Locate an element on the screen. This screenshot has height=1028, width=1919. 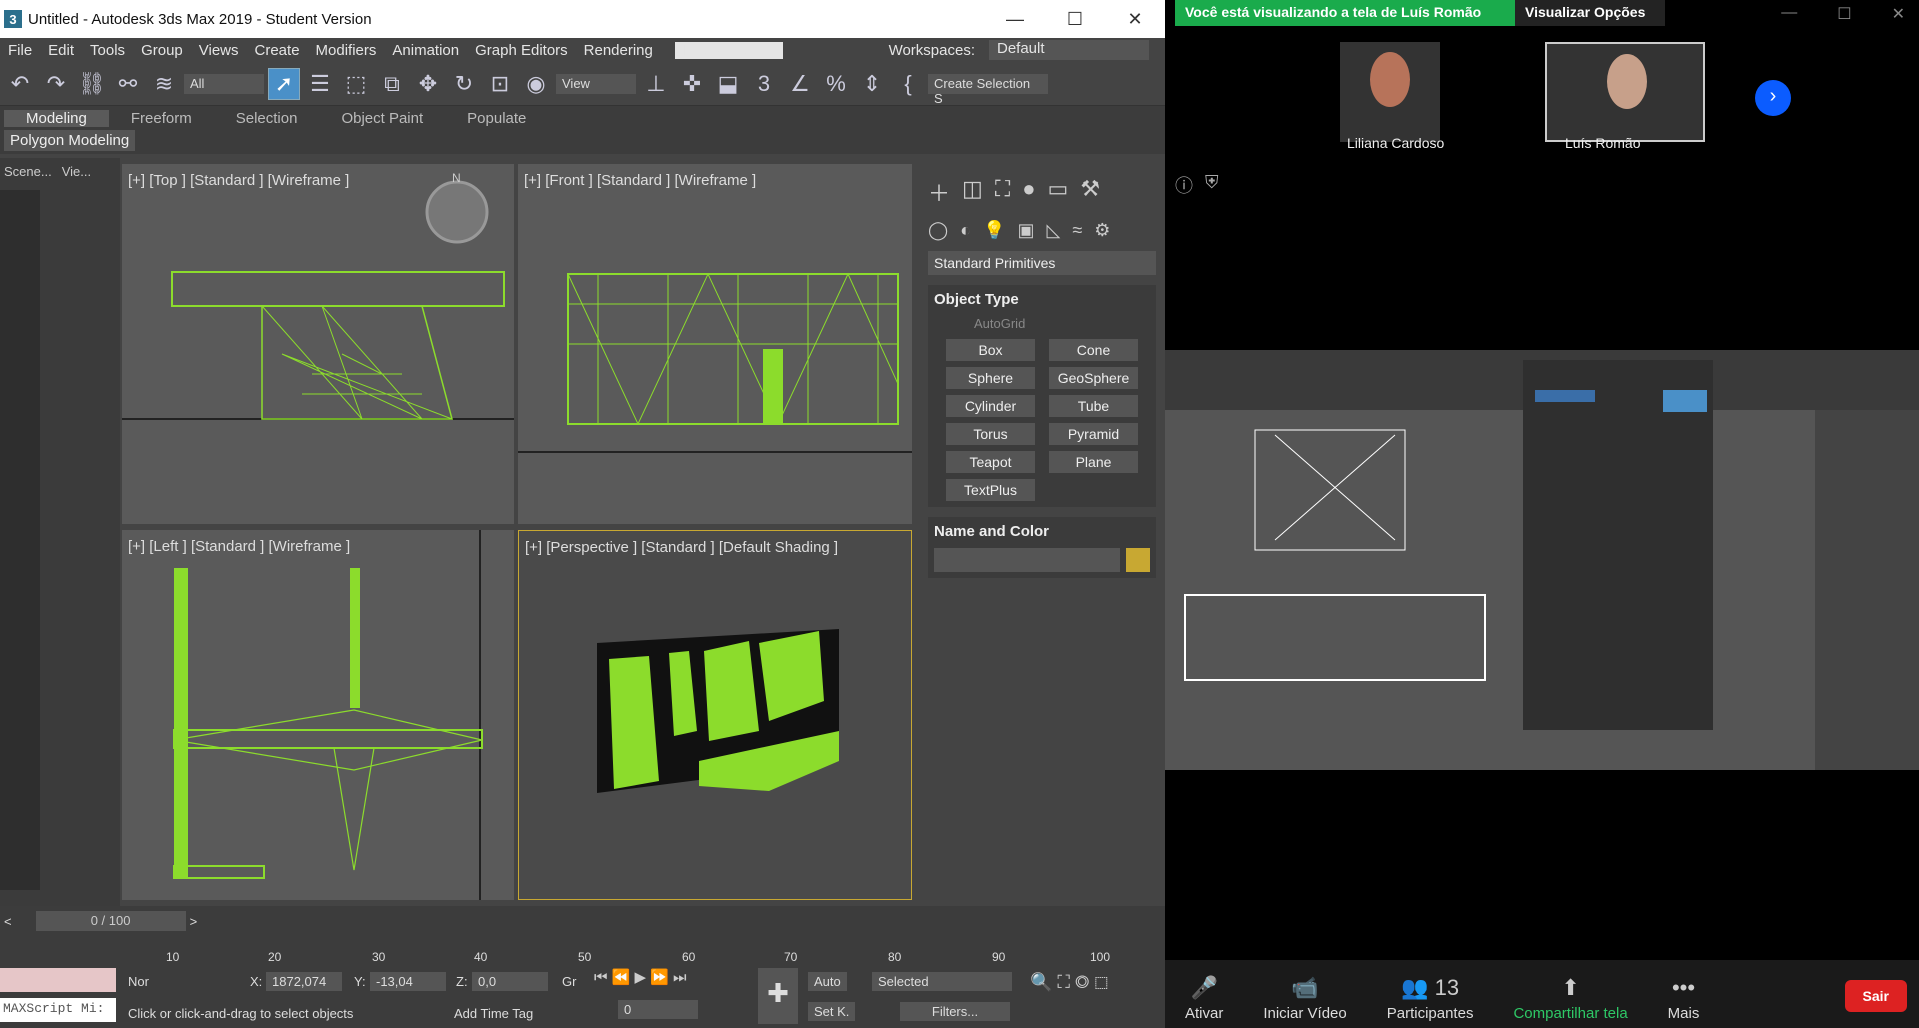
move-icon: ✥ is located at coordinates (428, 84).